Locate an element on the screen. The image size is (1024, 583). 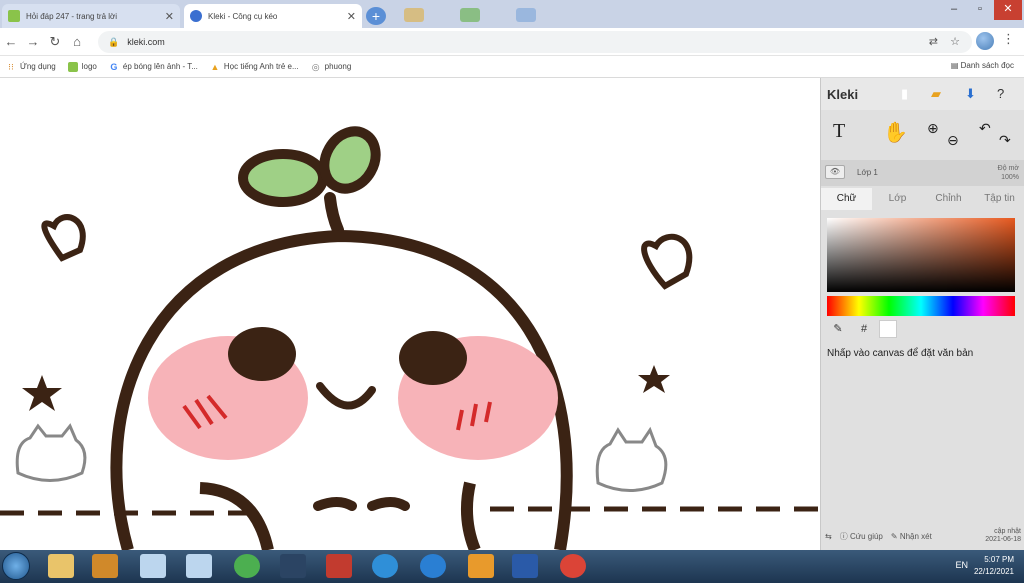
text-tool-hint: Nhấp vào canvas để đặt văn bản is located at coordinates (900, 353).